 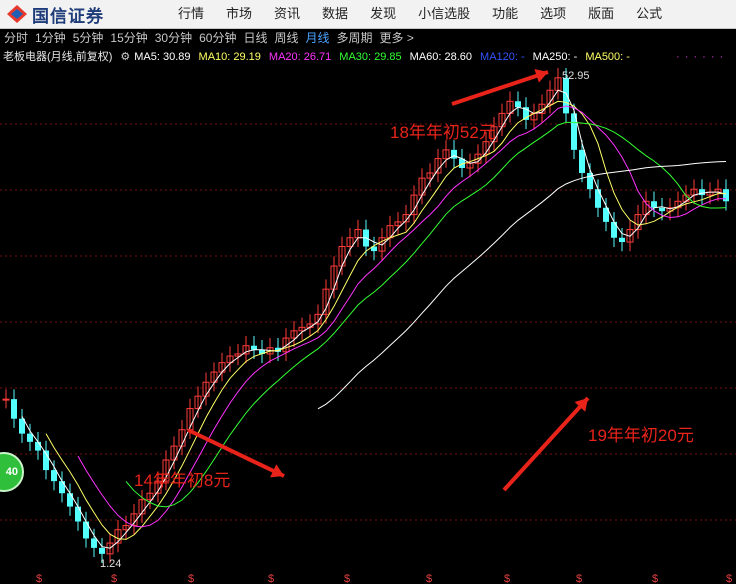 What do you see at coordinates (88, 38) in the screenshot?
I see `period-tab-2: 5分钟` at bounding box center [88, 38].